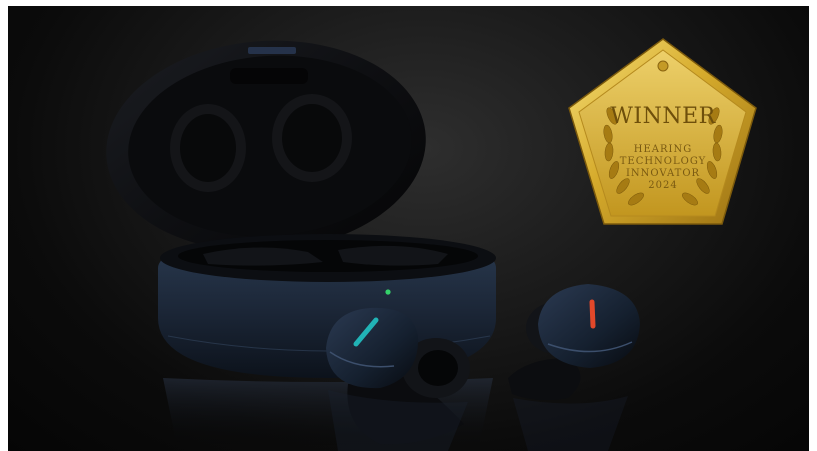 Image resolution: width=817 pixels, height=451 pixels. What do you see at coordinates (663, 173) in the screenshot?
I see `award-line-3: INNOVATOR` at bounding box center [663, 173].